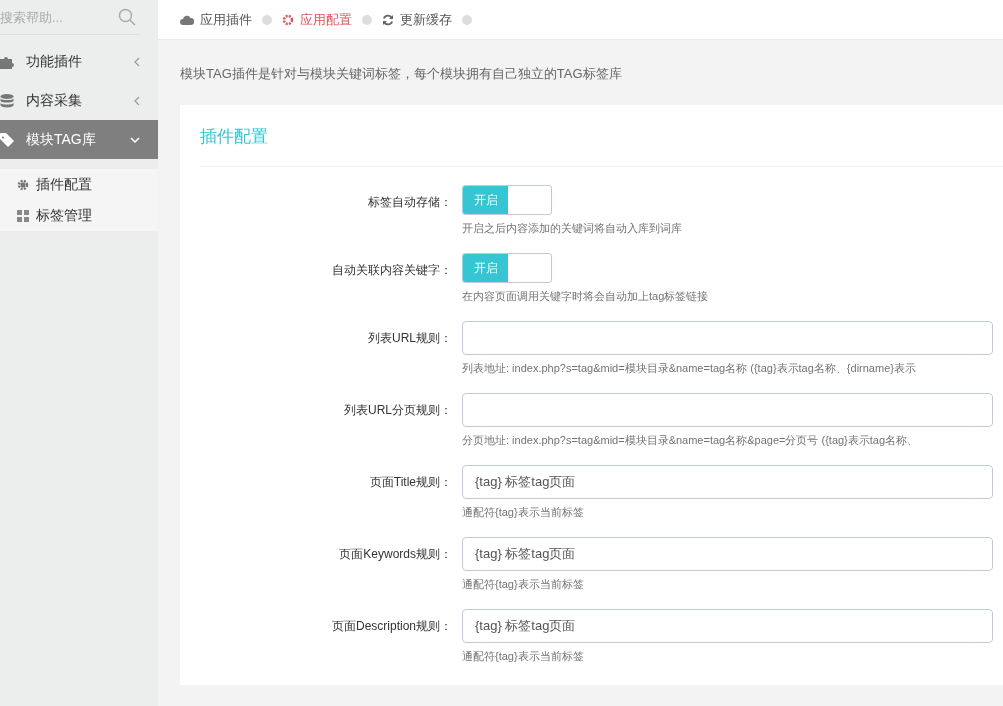 Image resolution: width=1003 pixels, height=706 pixels. What do you see at coordinates (572, 228) in the screenshot?
I see `help-text: 开启之后内容添加的关键词将自动入库到词库` at bounding box center [572, 228].